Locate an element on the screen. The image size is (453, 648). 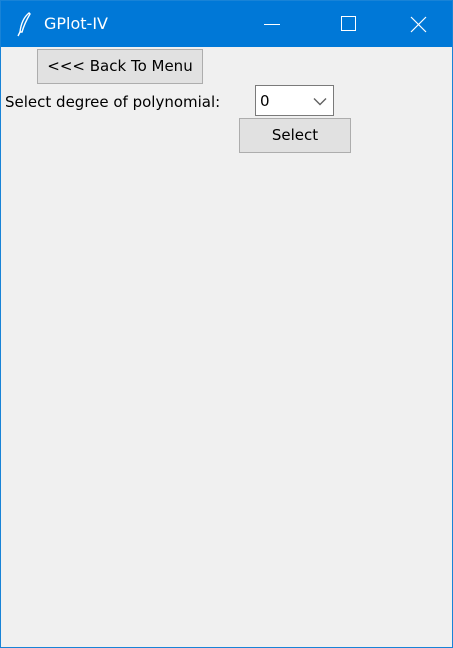
minimize-icon is located at coordinates (272, 24).